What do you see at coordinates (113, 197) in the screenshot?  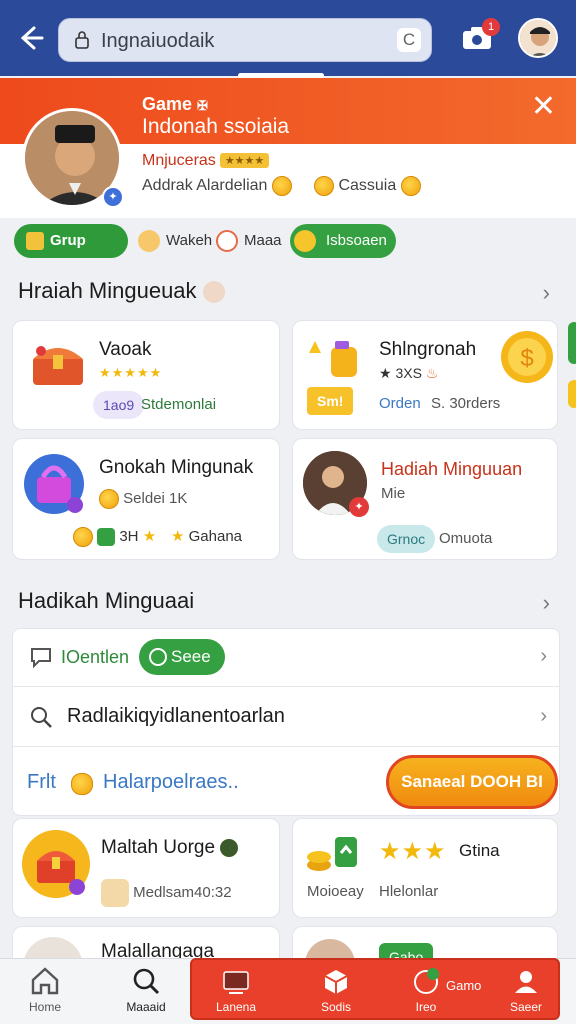 I see `verified-badge-icon: ✦` at bounding box center [113, 197].